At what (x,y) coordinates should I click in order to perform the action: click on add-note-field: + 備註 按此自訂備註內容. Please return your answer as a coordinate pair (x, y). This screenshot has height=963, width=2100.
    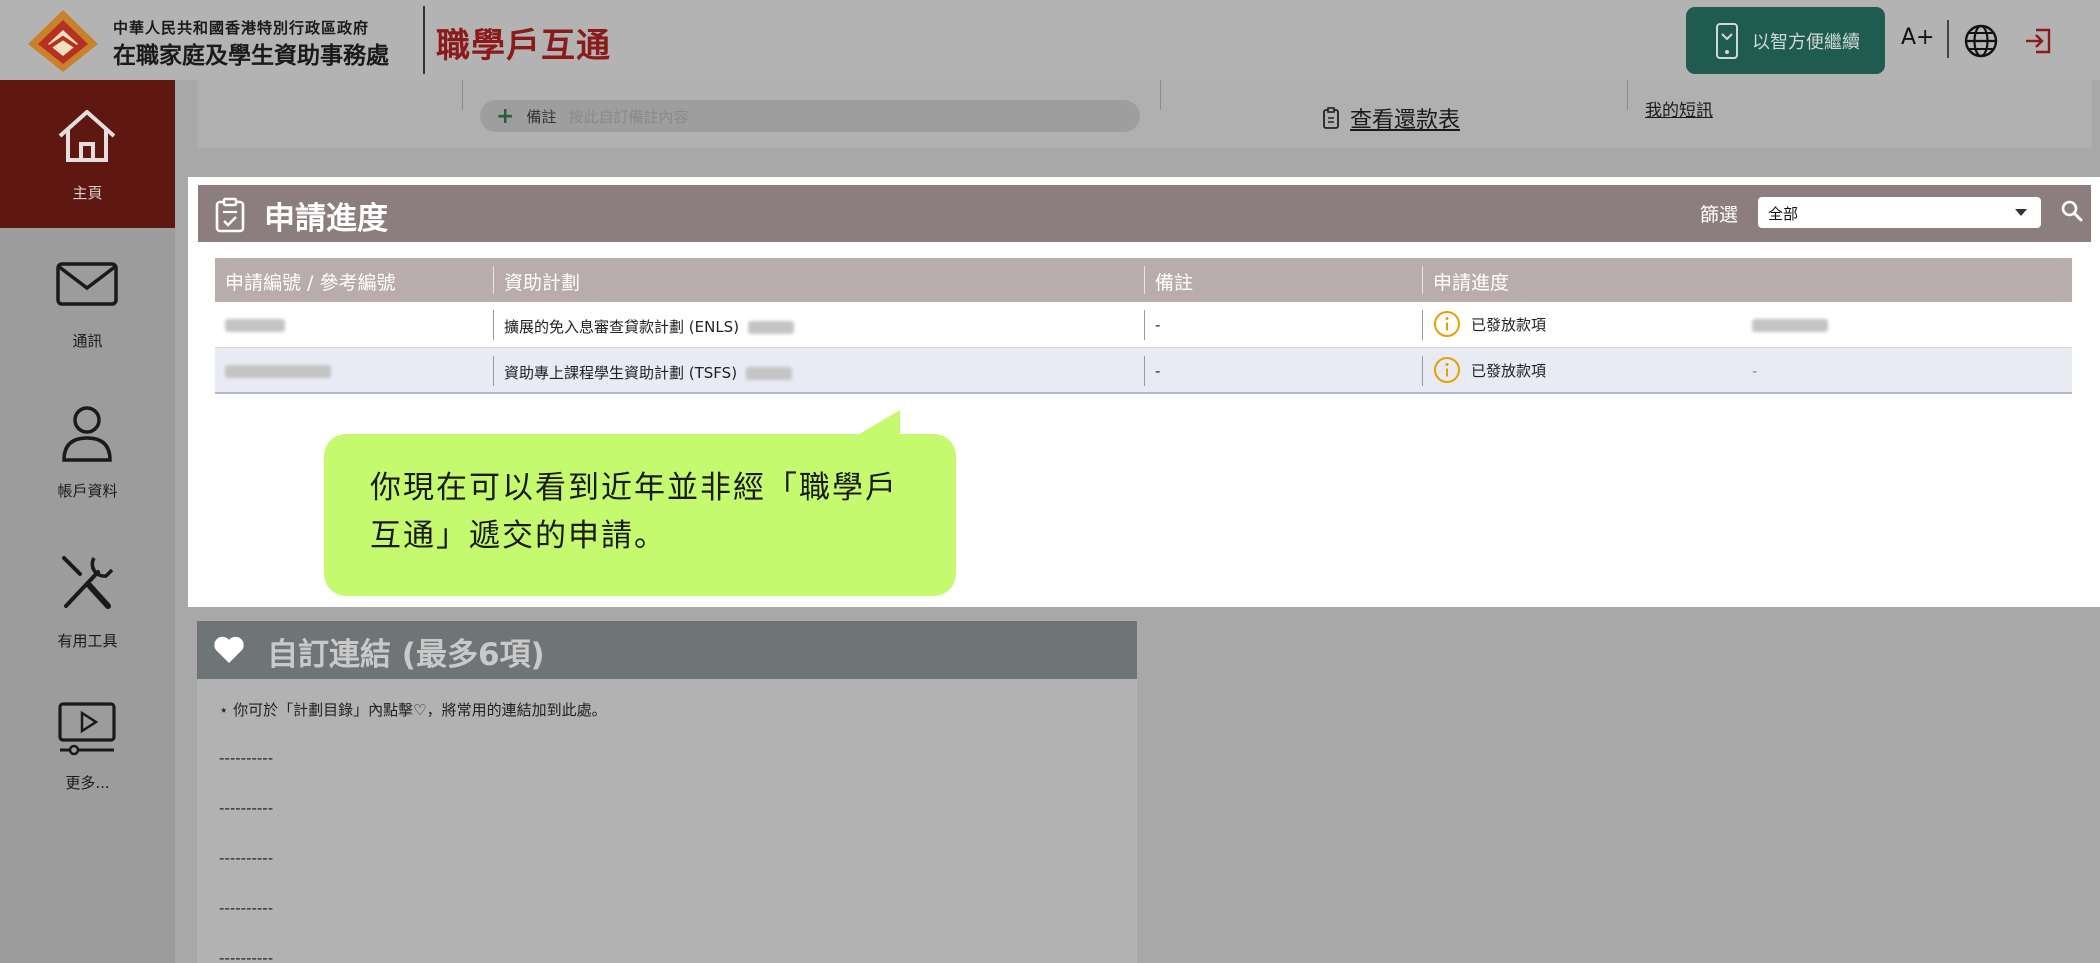
    Looking at the image, I should click on (810, 116).